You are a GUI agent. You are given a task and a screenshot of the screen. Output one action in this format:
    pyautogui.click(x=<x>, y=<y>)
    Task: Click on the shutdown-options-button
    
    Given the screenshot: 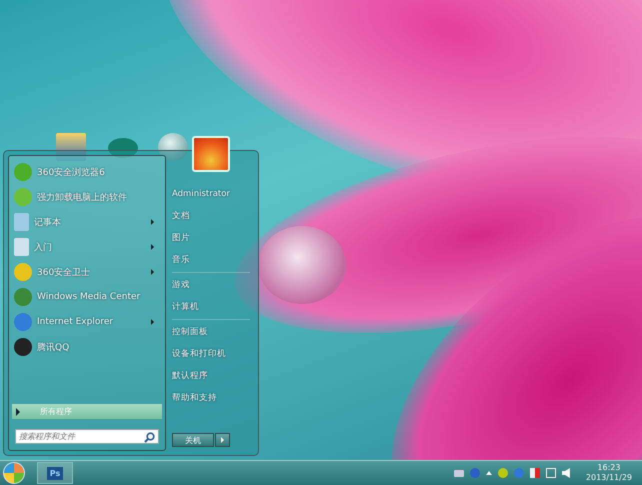 What is the action you would take?
    pyautogui.click(x=222, y=440)
    